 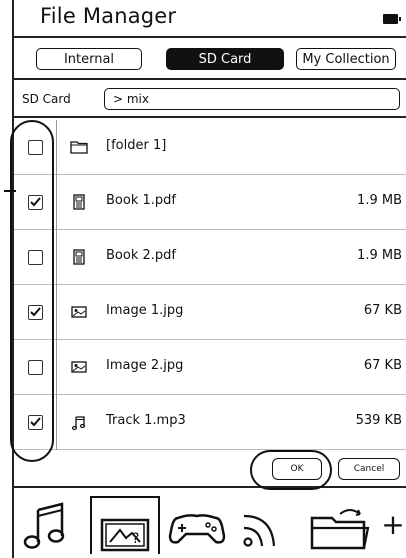 I want to click on file-name: Book 2.pdf, so click(x=141, y=255).